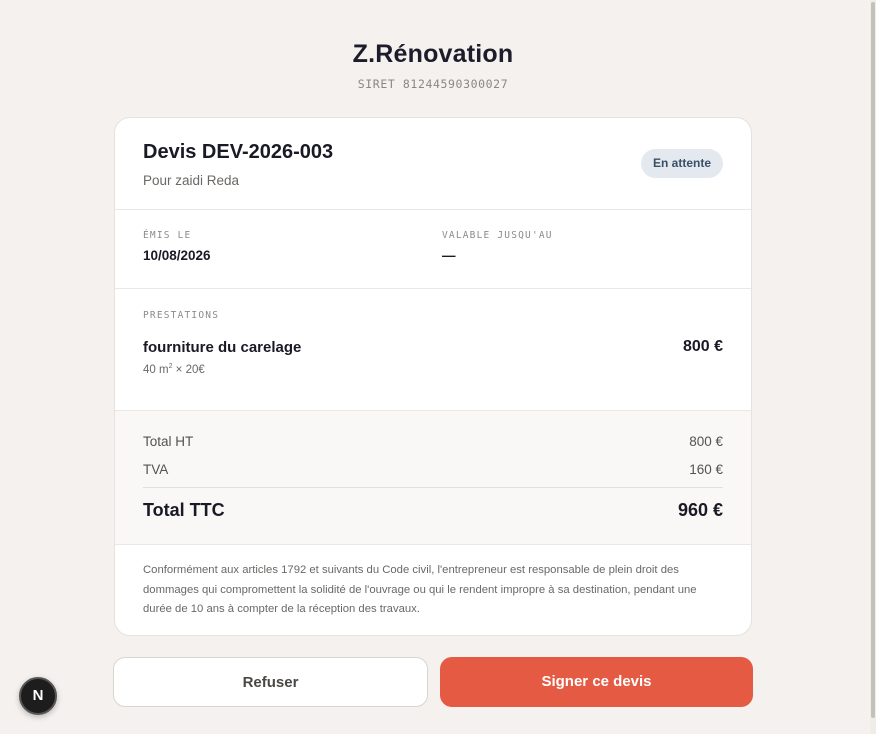 This screenshot has width=876, height=734. What do you see at coordinates (38, 696) in the screenshot?
I see `avatar: N` at bounding box center [38, 696].